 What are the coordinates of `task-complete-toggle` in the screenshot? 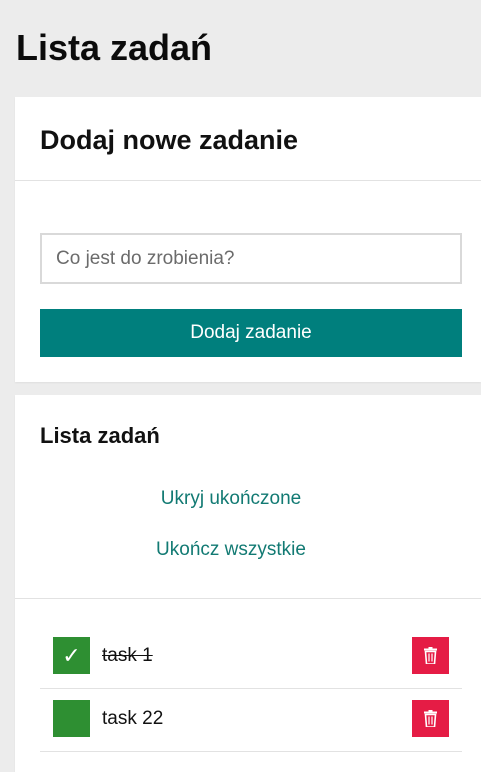 It's located at (71, 718).